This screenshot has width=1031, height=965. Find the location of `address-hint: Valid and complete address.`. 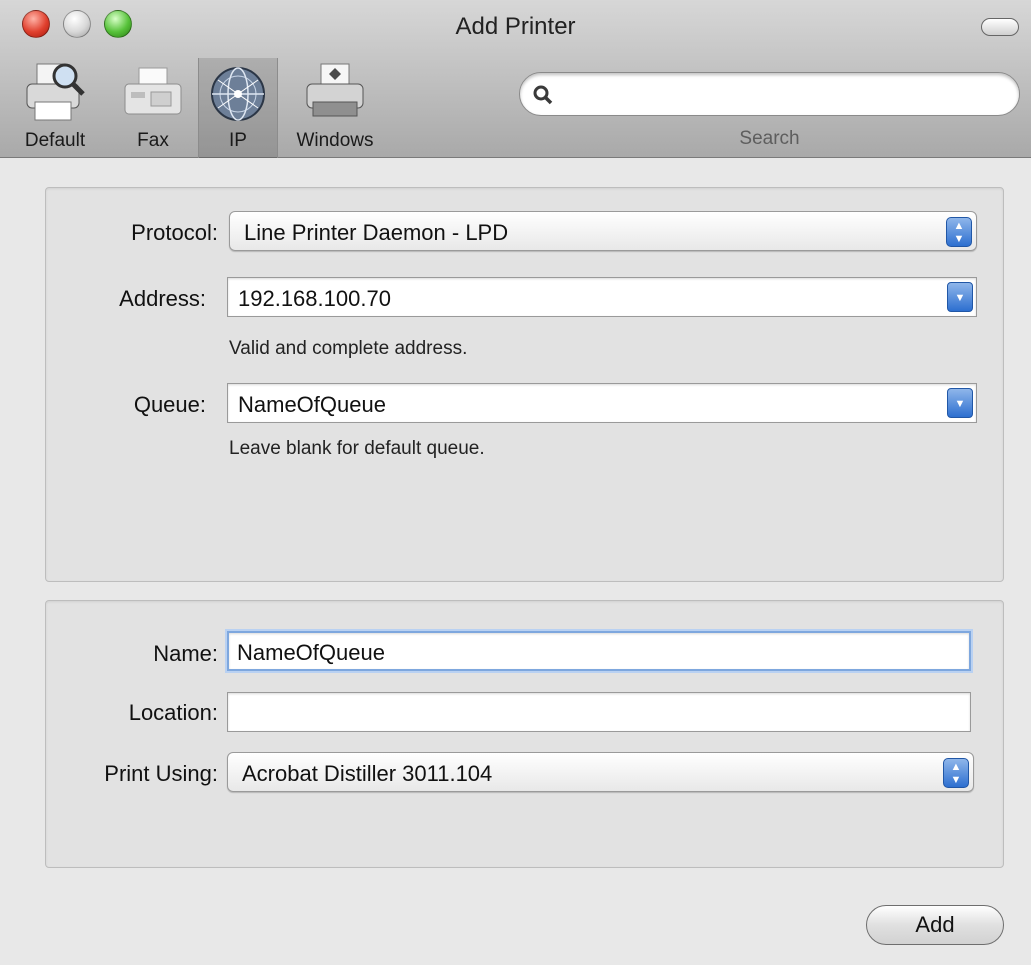

address-hint: Valid and complete address. is located at coordinates (348, 348).